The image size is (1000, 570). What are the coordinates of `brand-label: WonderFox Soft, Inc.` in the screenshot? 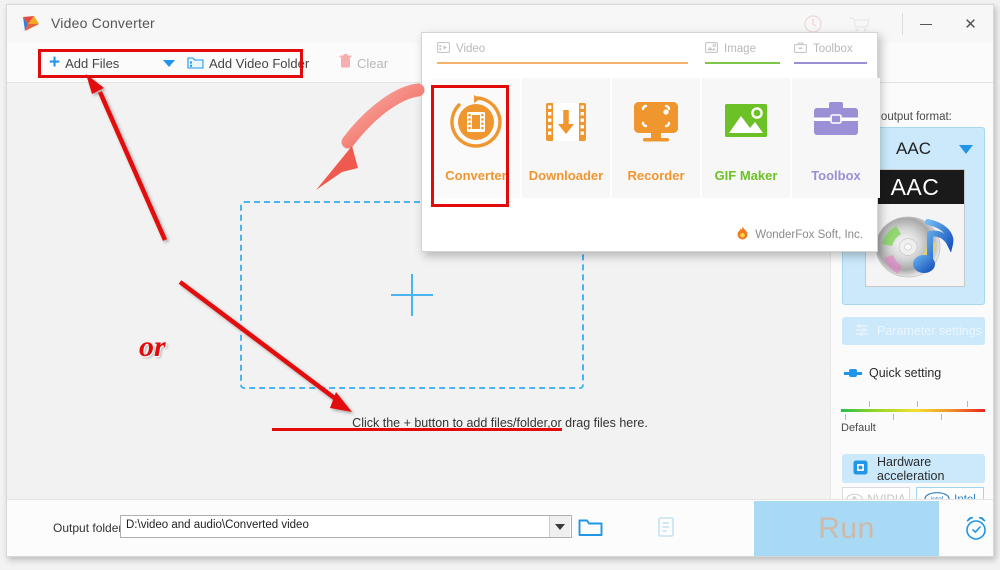 It's located at (809, 234).